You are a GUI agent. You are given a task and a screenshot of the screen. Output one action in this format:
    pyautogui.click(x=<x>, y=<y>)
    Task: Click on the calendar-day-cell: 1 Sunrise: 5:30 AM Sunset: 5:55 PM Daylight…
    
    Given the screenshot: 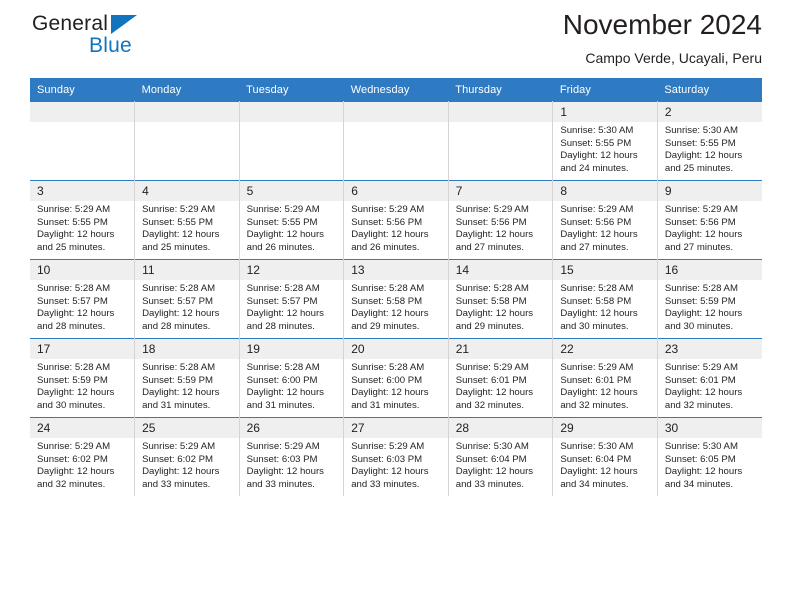 What is the action you would take?
    pyautogui.click(x=605, y=141)
    